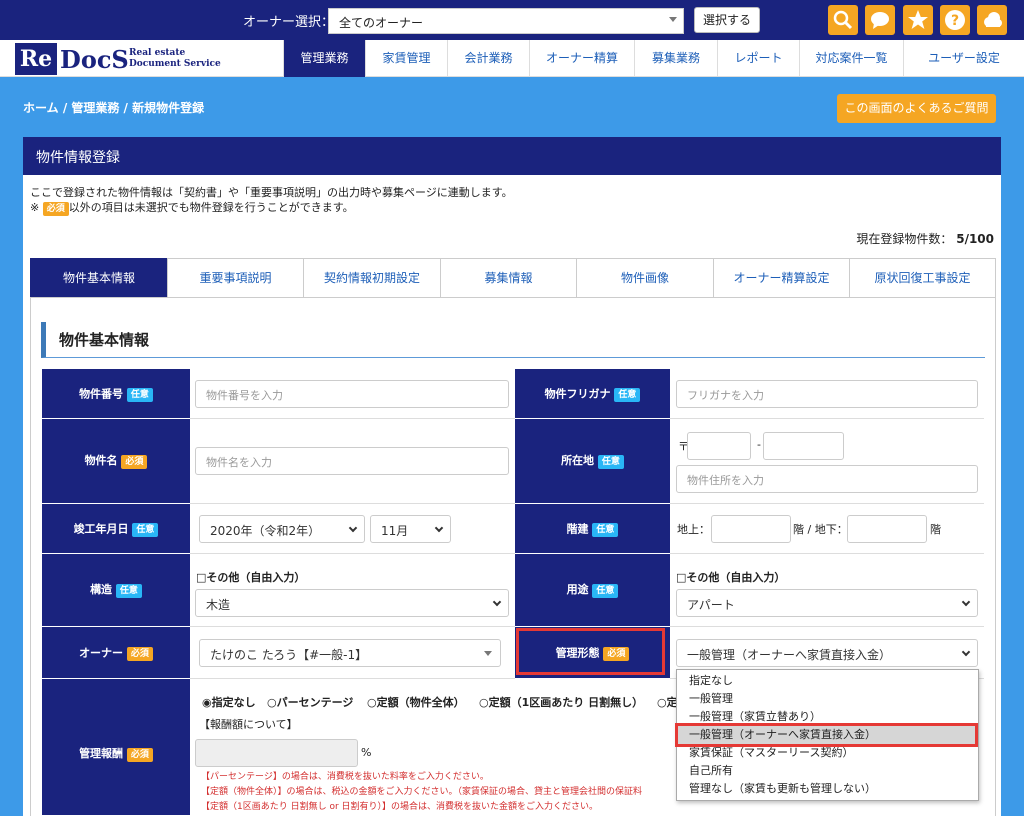 Image resolution: width=1024 pixels, height=816 pixels. Describe the element at coordinates (324, 58) in the screenshot. I see `nav-tab-management: 管理業務` at that location.